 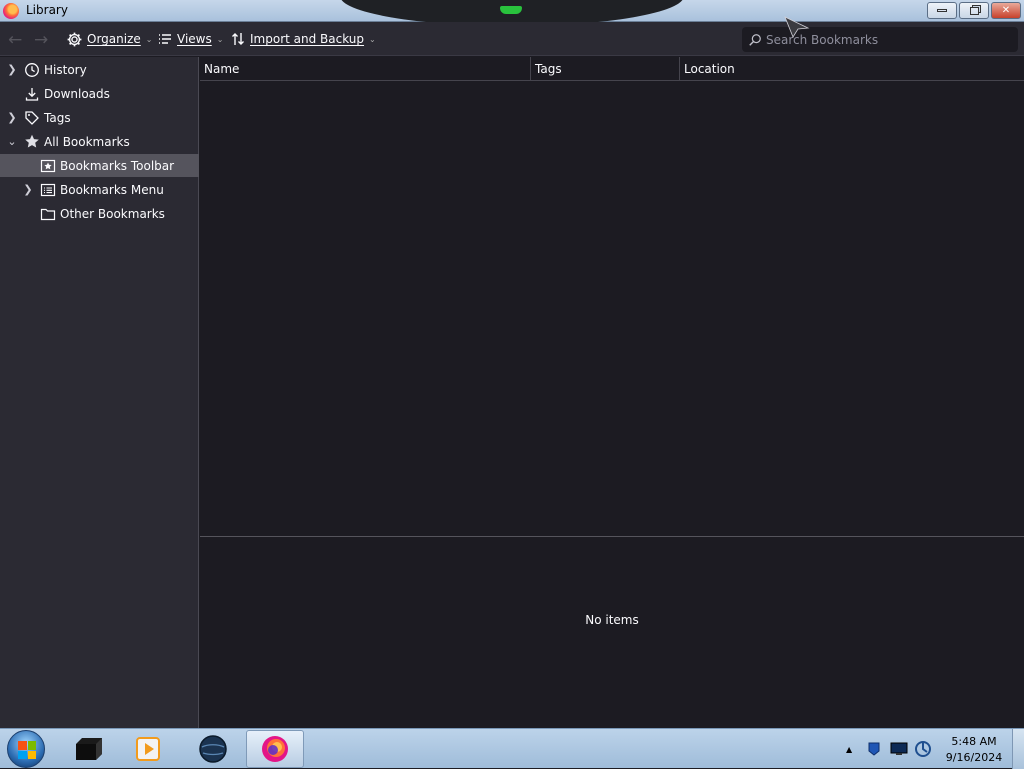 What do you see at coordinates (41, 40) in the screenshot?
I see `forward-button: →` at bounding box center [41, 40].